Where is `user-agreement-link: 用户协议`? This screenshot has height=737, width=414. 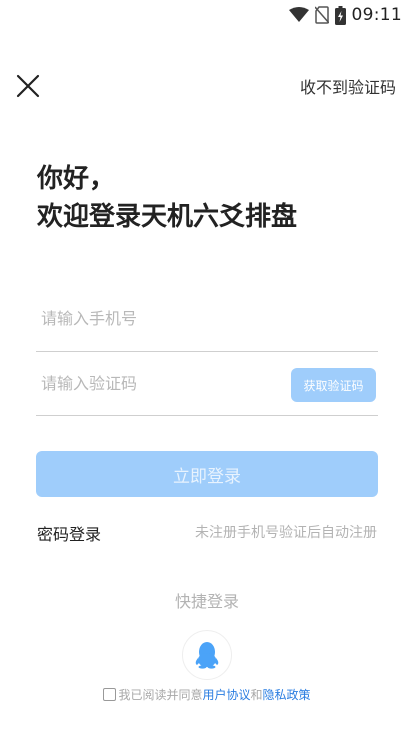
user-agreement-link: 用户协议 is located at coordinates (226, 694).